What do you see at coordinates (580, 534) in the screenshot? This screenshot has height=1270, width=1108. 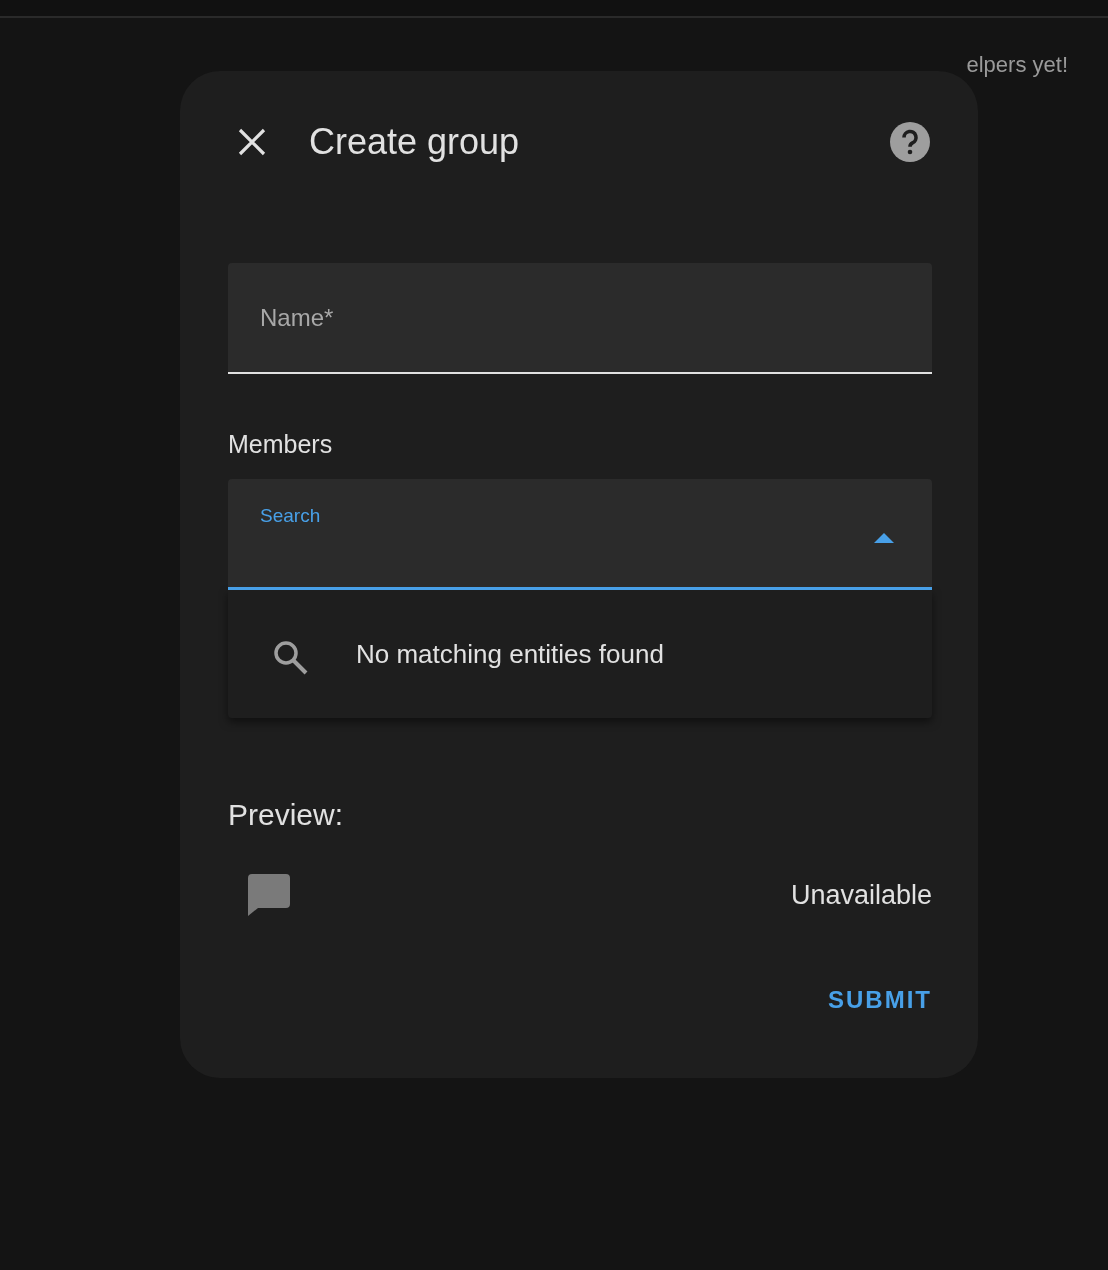 I see `search-field: Search` at bounding box center [580, 534].